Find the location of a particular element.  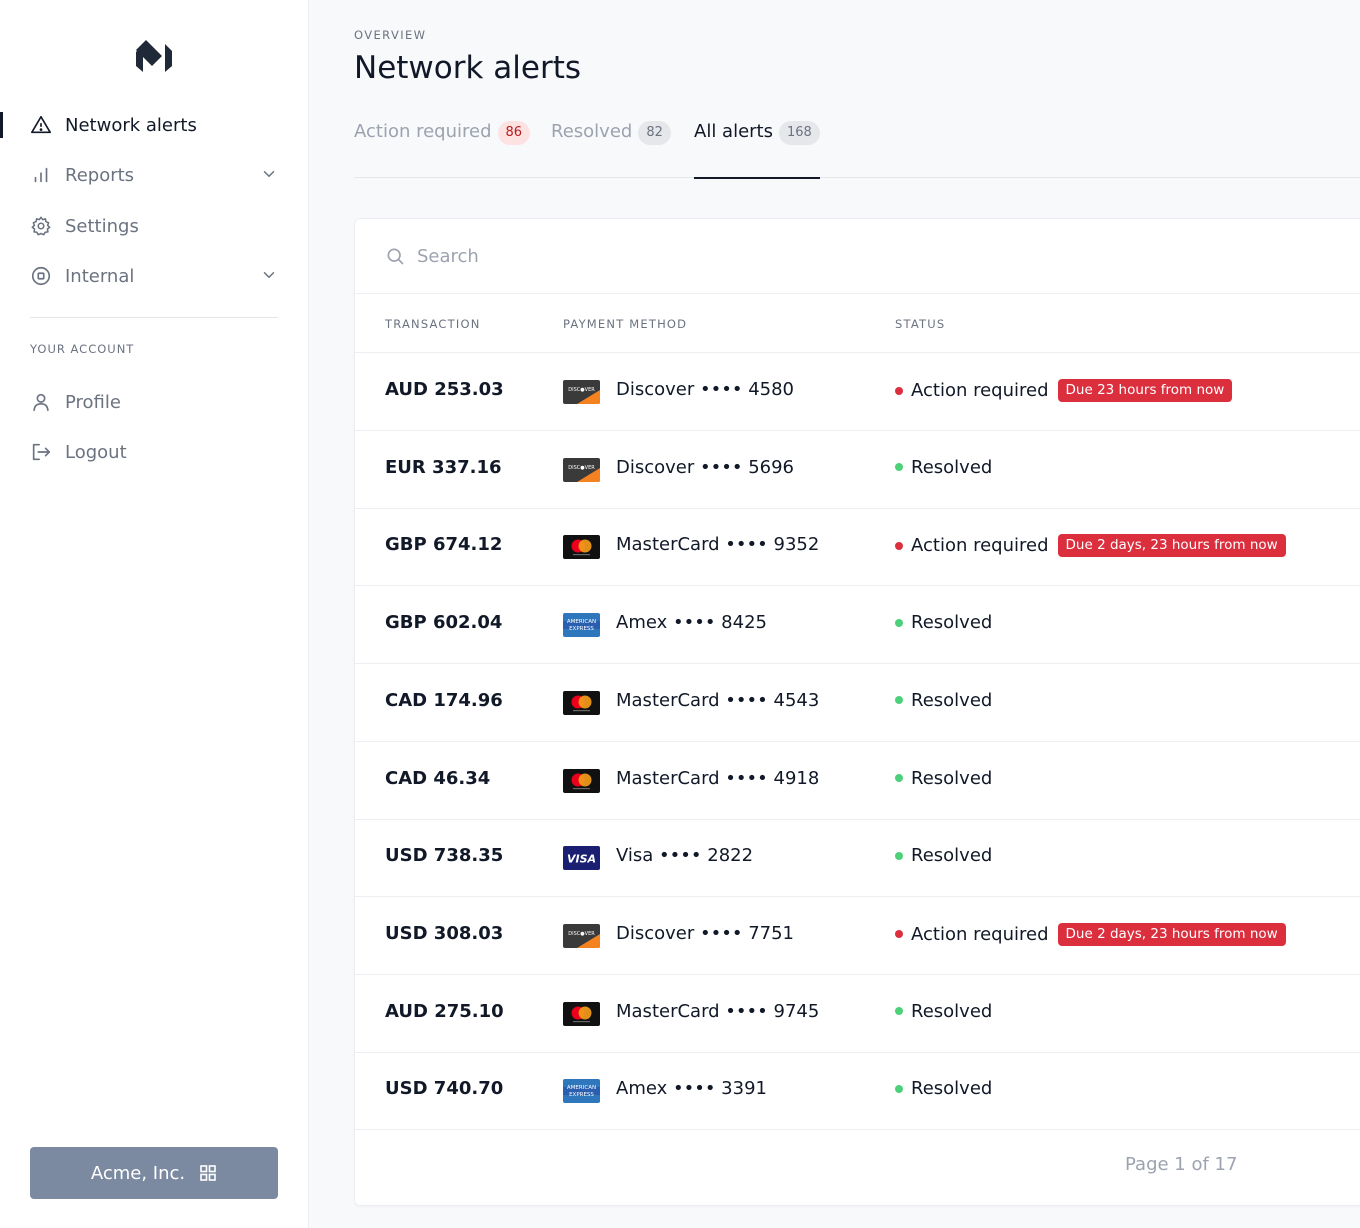

gear-icon is located at coordinates (41, 226).